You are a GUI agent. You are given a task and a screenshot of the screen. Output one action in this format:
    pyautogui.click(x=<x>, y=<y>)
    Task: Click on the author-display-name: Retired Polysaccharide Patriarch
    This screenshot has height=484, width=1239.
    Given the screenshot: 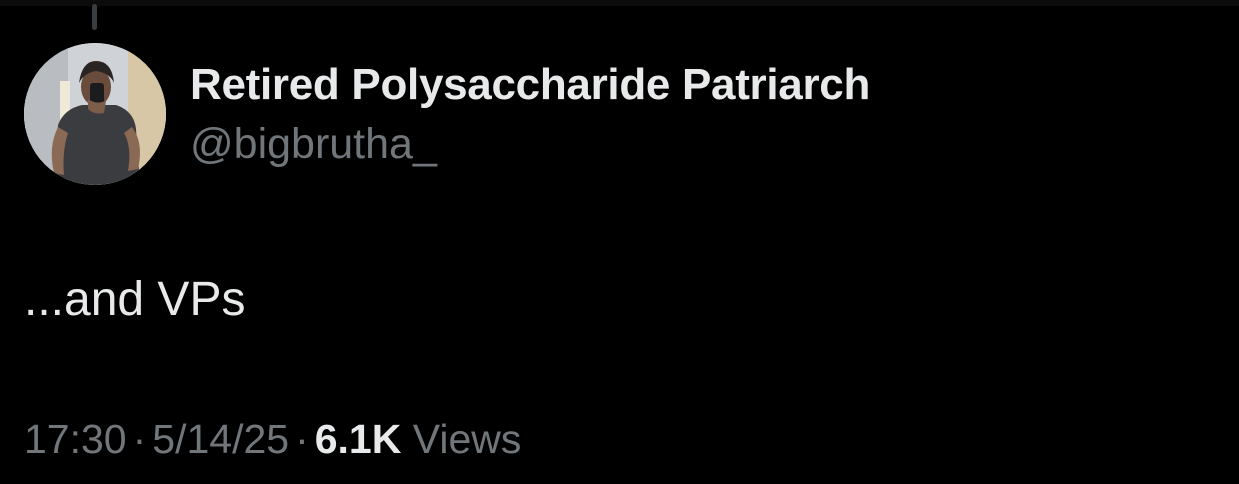 What is the action you would take?
    pyautogui.click(x=530, y=85)
    